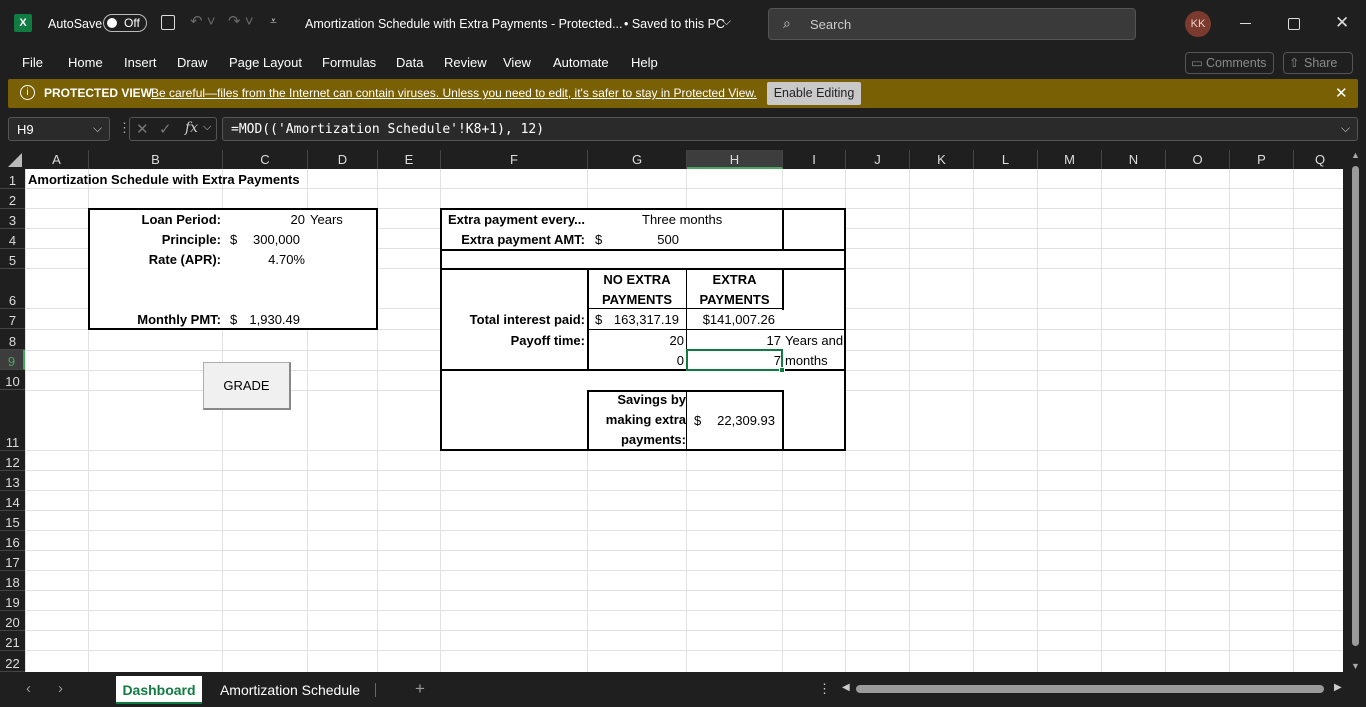 This screenshot has width=1366, height=707. Describe the element at coordinates (156, 159) in the screenshot. I see `col-header-b: B` at that location.